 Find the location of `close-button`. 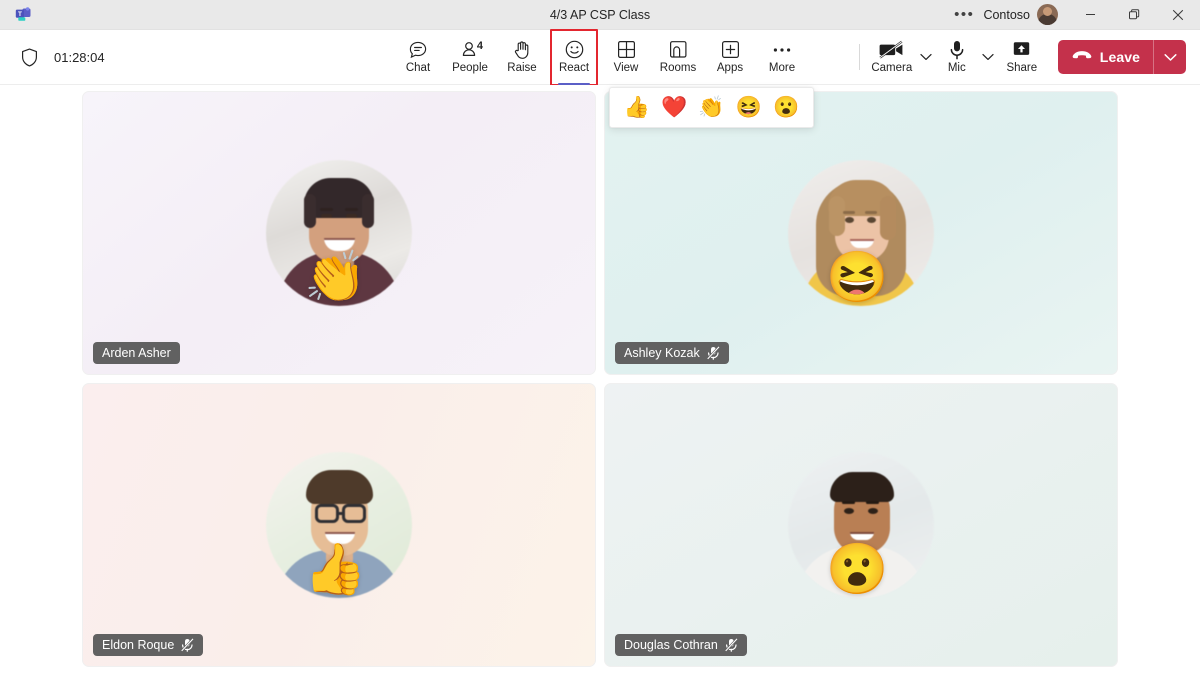

close-button is located at coordinates (1178, 15).